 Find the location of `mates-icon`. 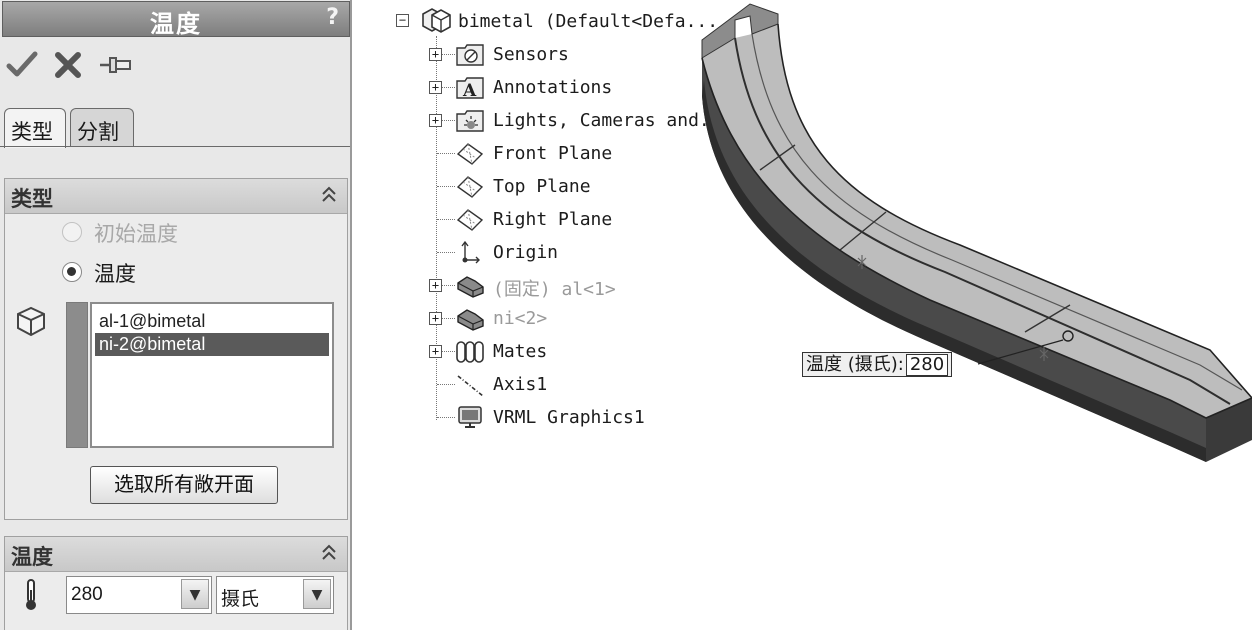

mates-icon is located at coordinates (470, 354).